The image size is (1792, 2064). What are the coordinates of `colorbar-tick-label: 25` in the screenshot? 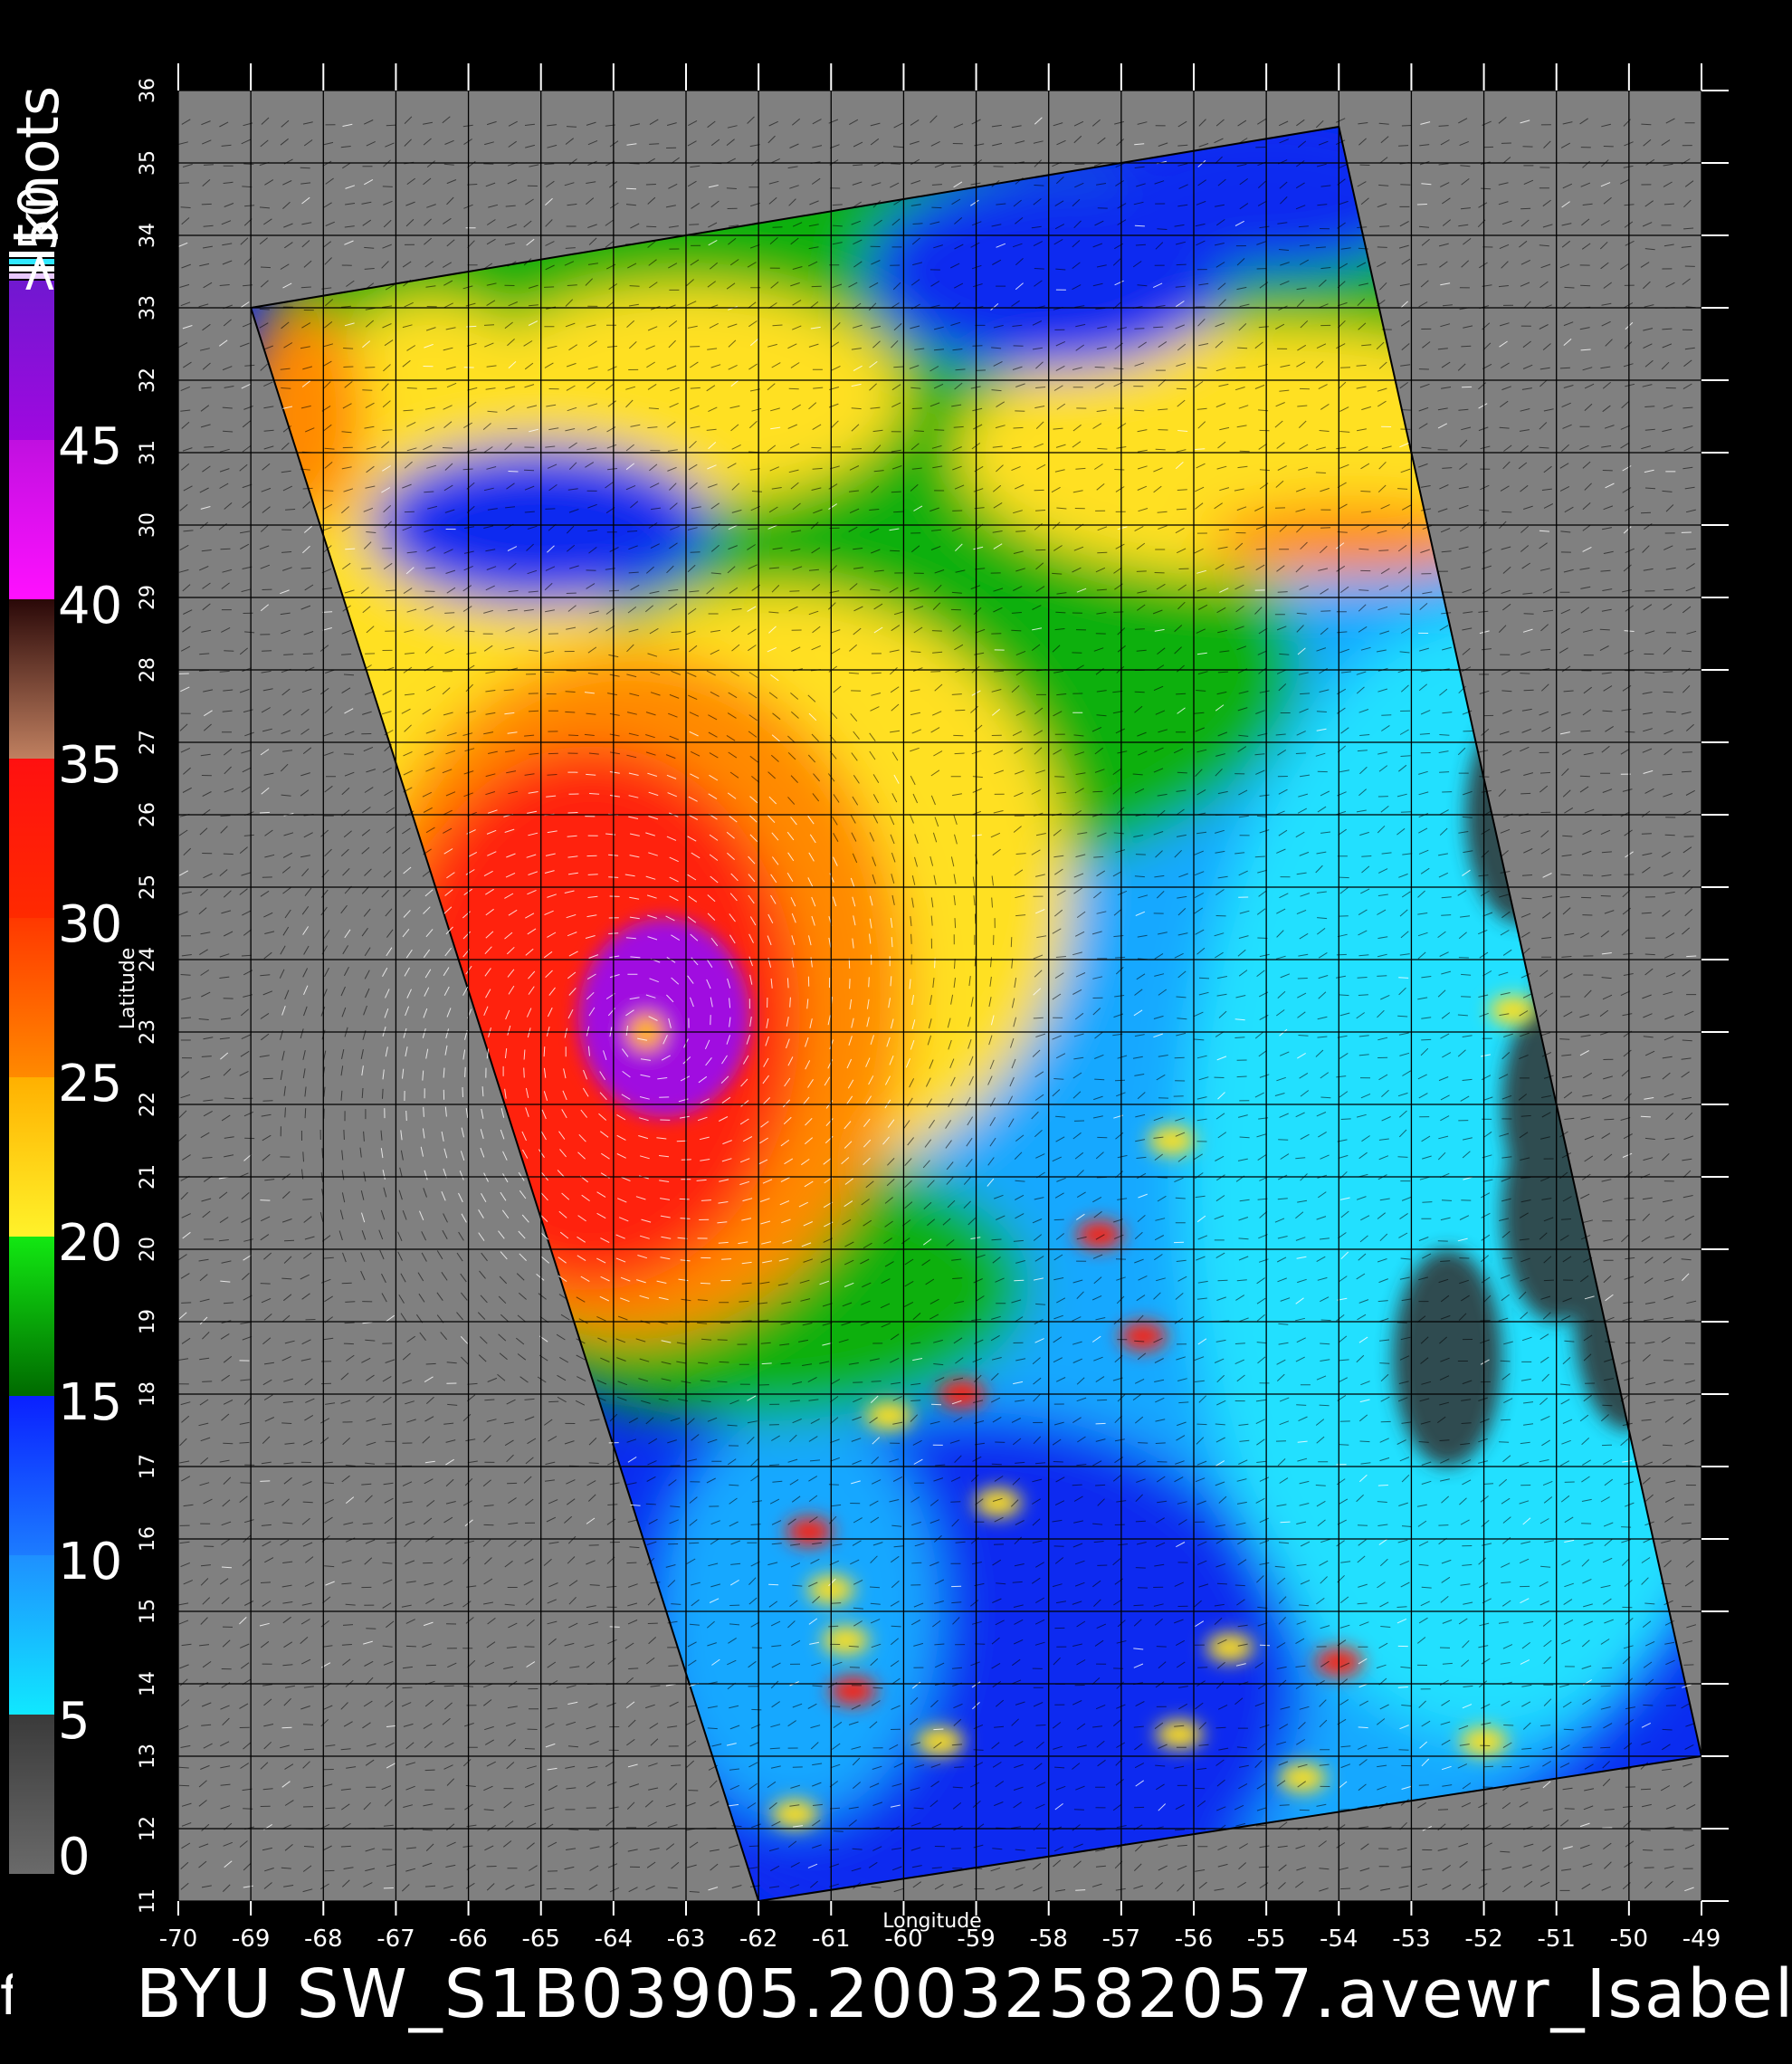 It's located at (90, 1084).